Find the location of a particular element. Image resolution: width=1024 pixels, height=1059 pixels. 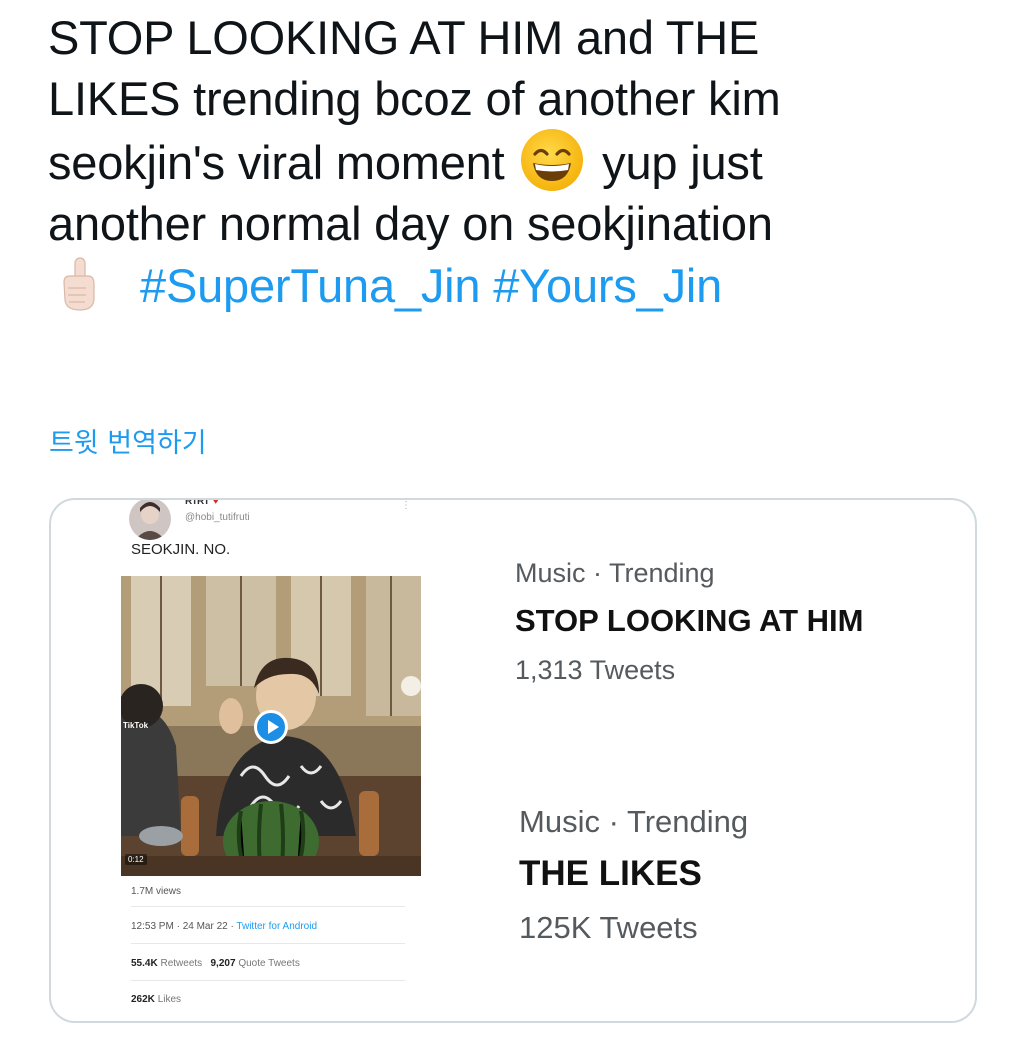

tweet-line: #SuperTuna_Jin #Yours_Jin is located at coordinates (518, 285).